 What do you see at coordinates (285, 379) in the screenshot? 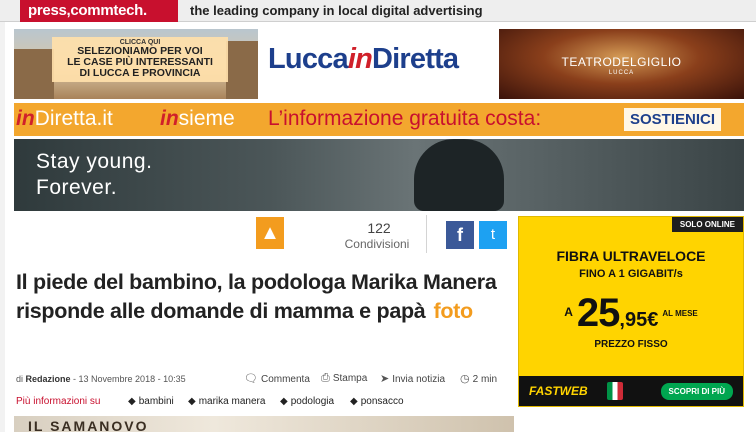
I see `comment-label: Commenta` at bounding box center [285, 379].